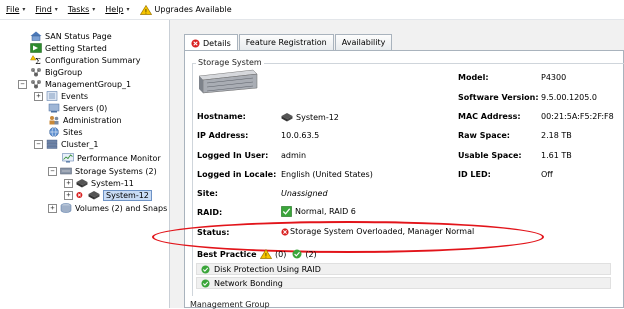  I want to click on tree-item-servers: Servers (0), so click(77, 108).